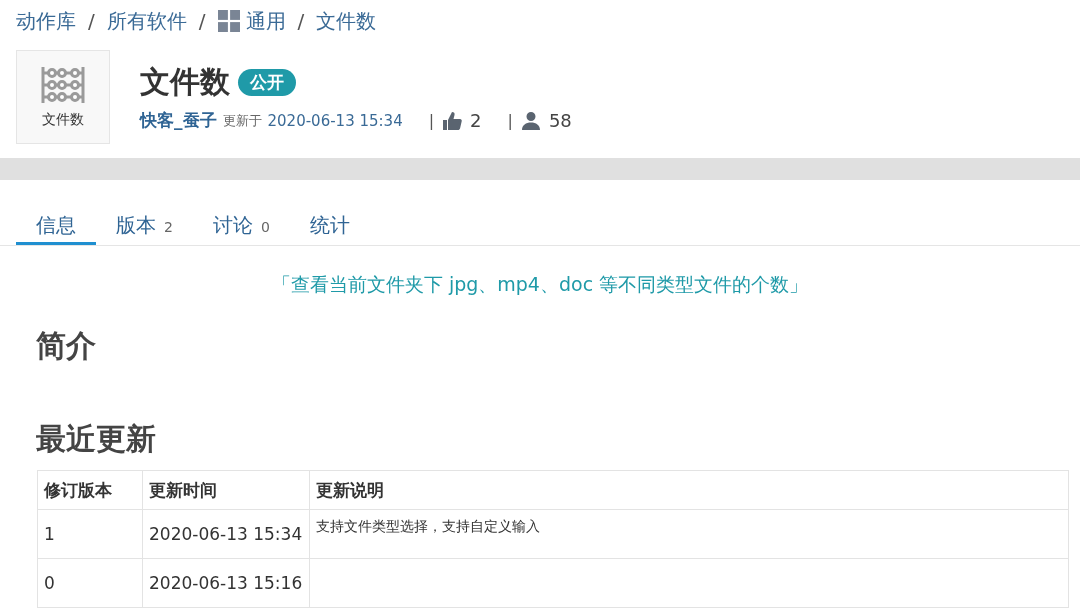 The image size is (1080, 613). Describe the element at coordinates (560, 120) in the screenshot. I see `user-count: 58` at that location.